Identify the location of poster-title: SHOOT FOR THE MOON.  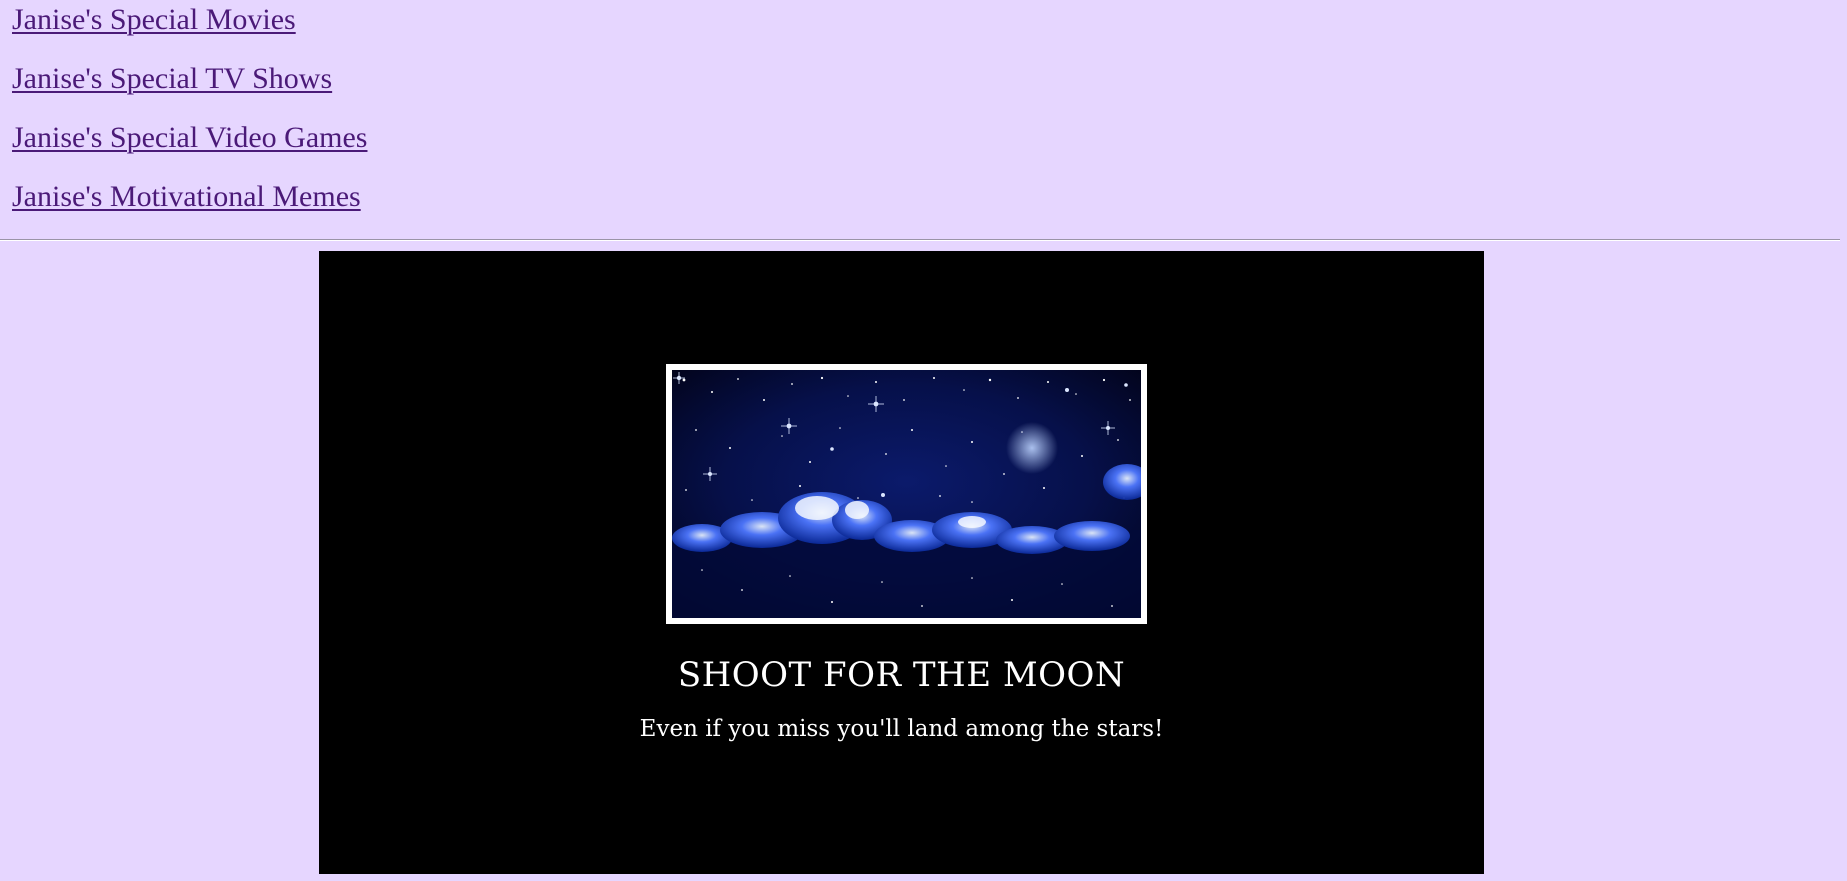
(901, 675).